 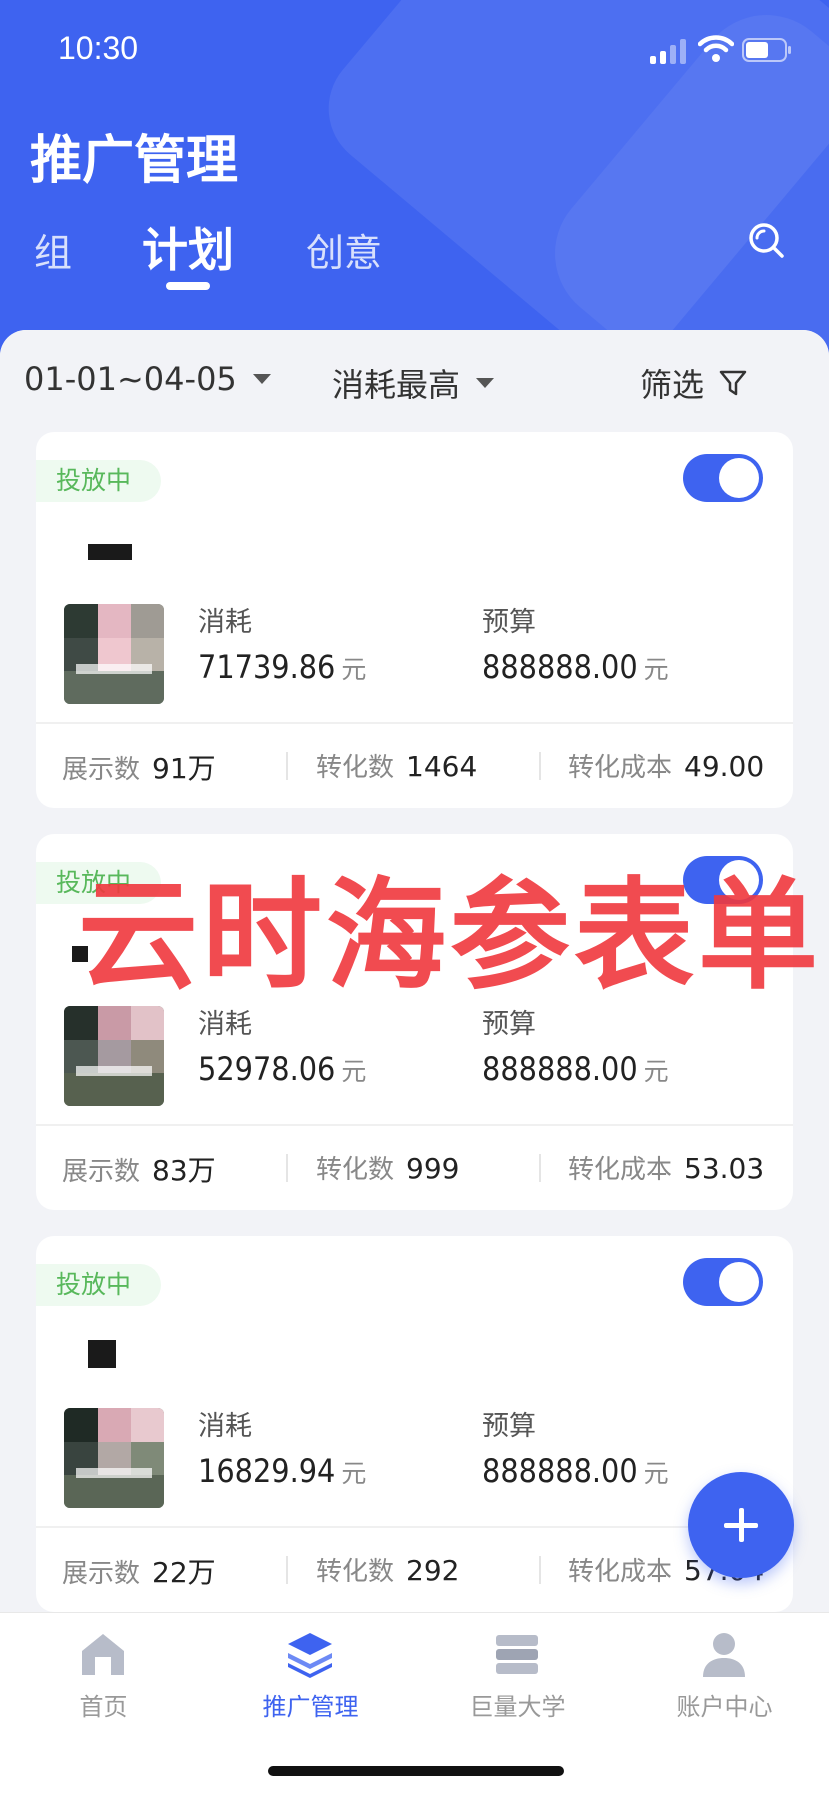 I want to click on cost-value: 49.00, so click(x=724, y=766).